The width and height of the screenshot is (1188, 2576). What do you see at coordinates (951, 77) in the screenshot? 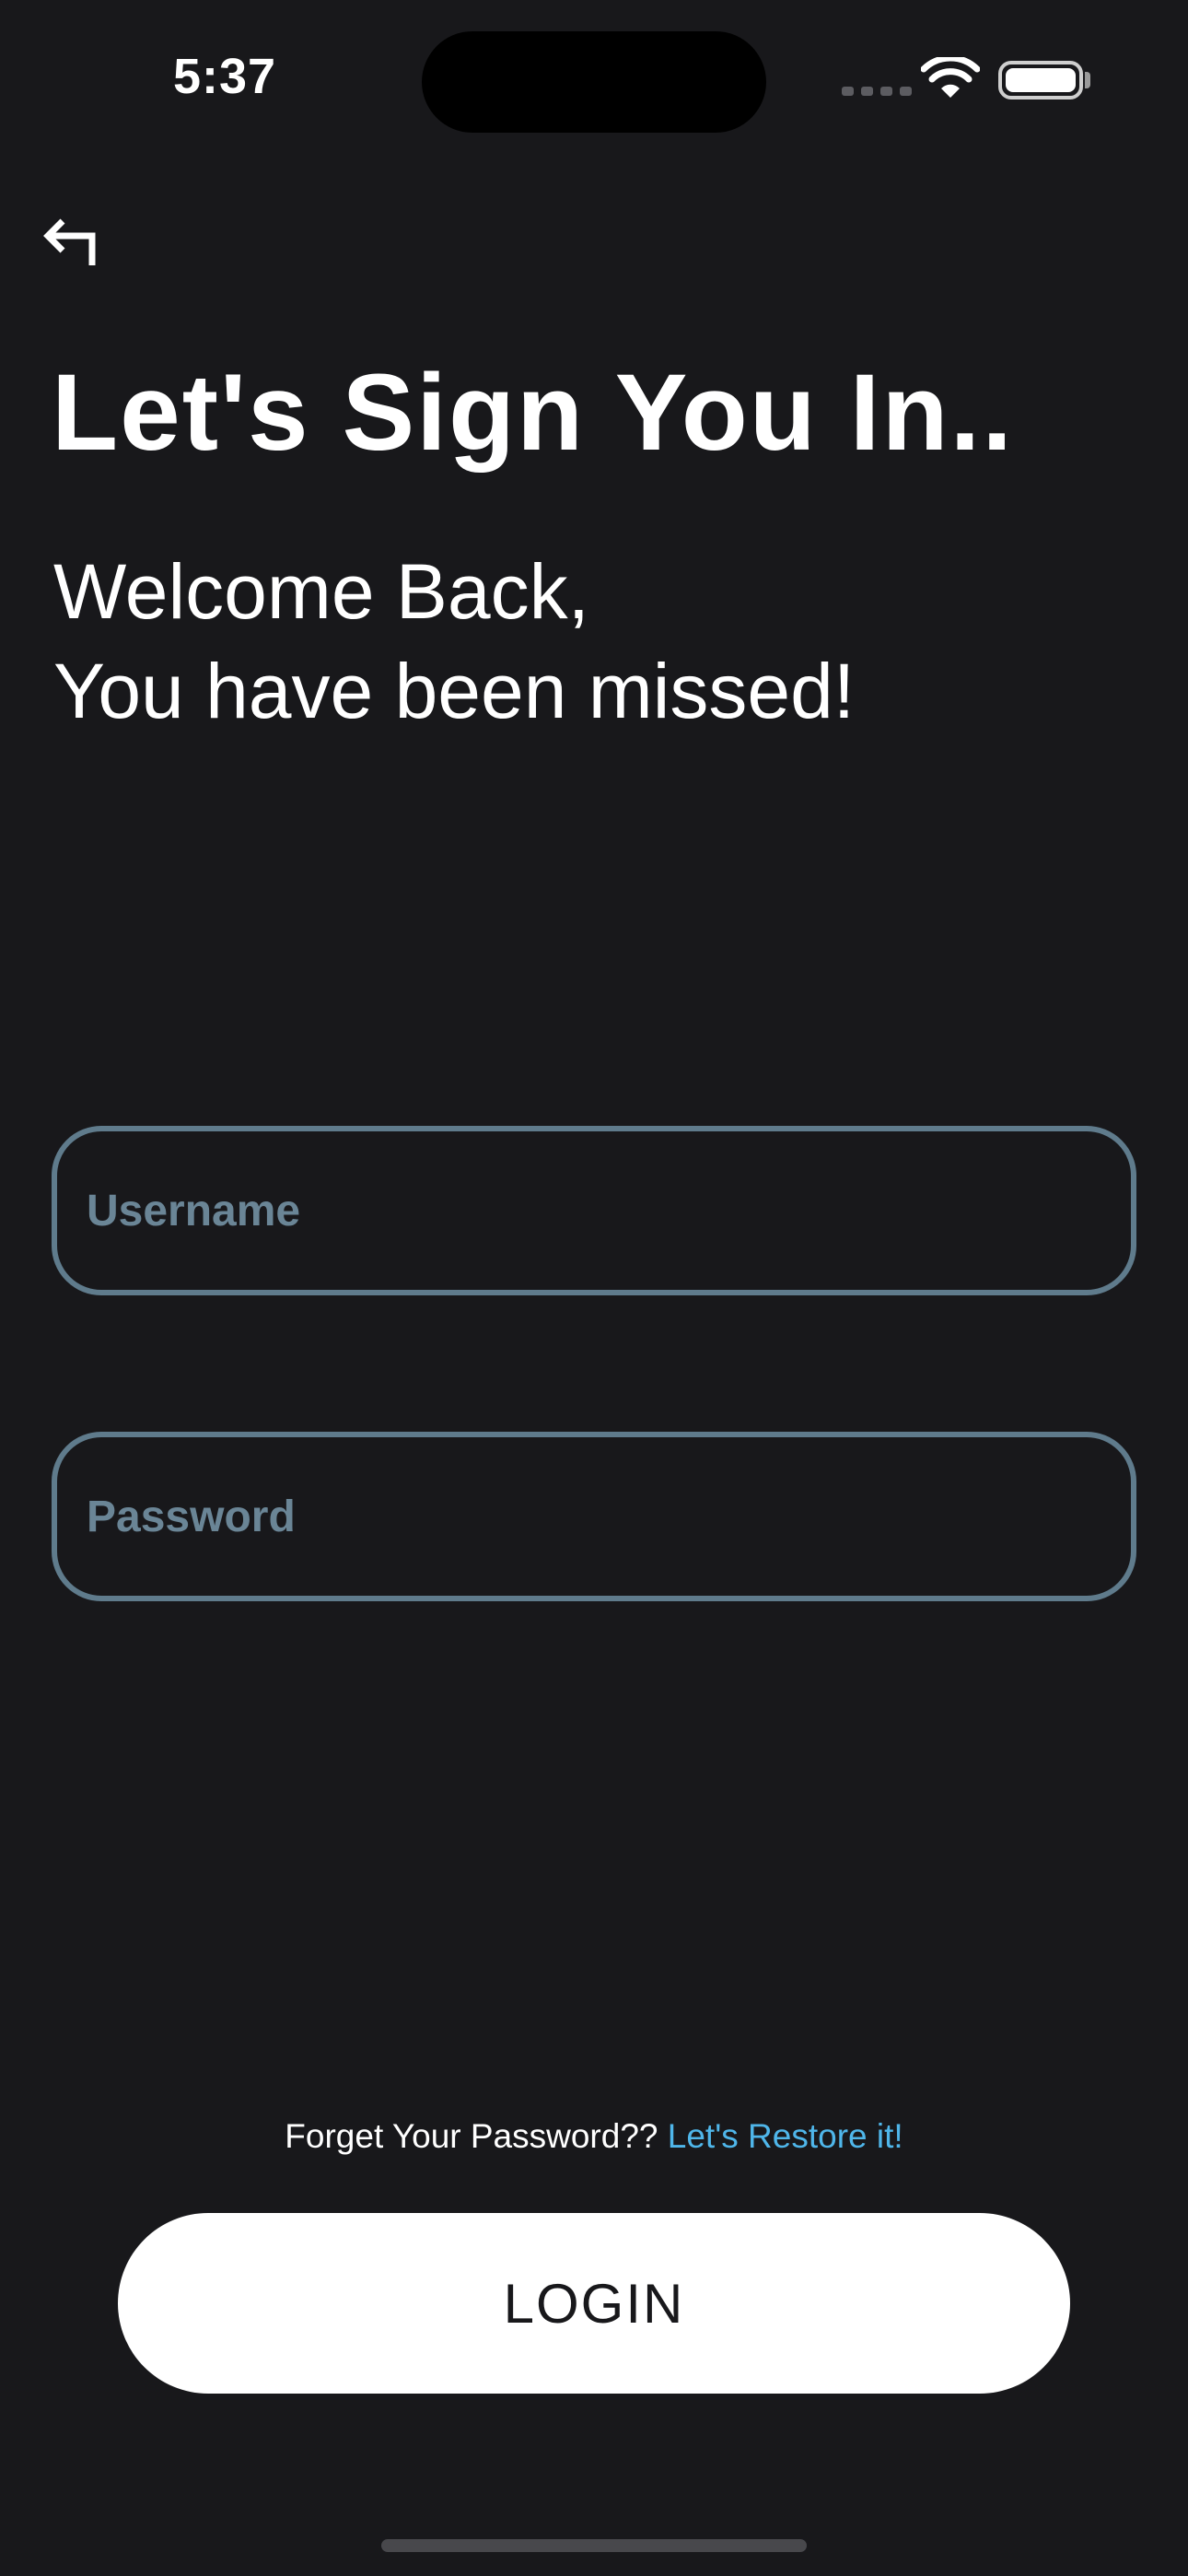
I see `wifi-icon` at bounding box center [951, 77].